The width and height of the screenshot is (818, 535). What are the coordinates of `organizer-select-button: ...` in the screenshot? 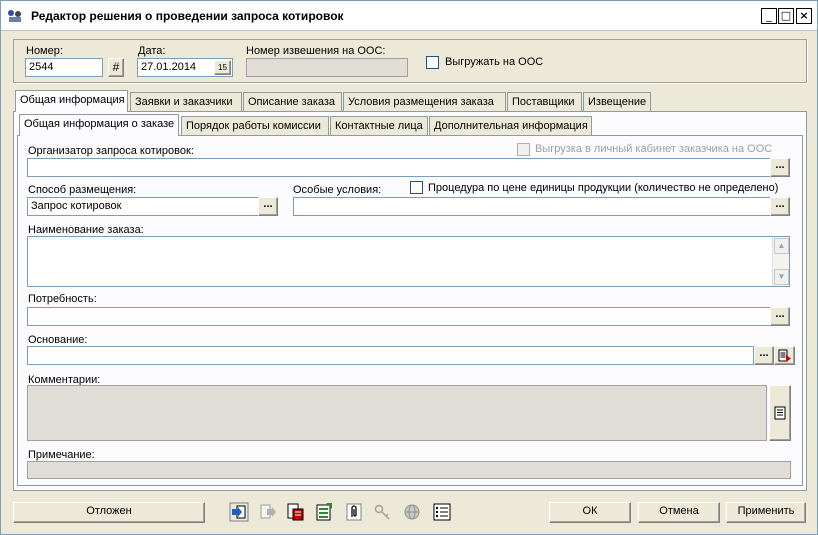 It's located at (780, 167).